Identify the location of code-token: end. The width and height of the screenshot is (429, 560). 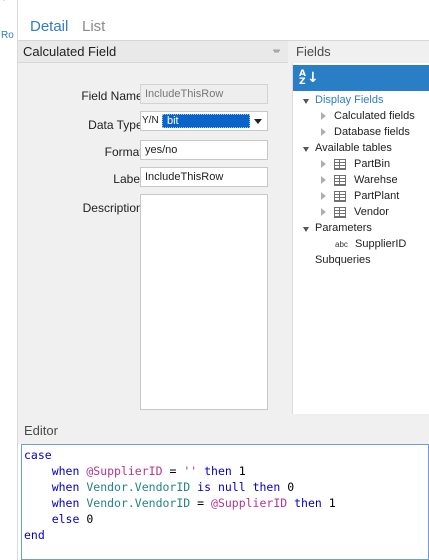
(34, 535).